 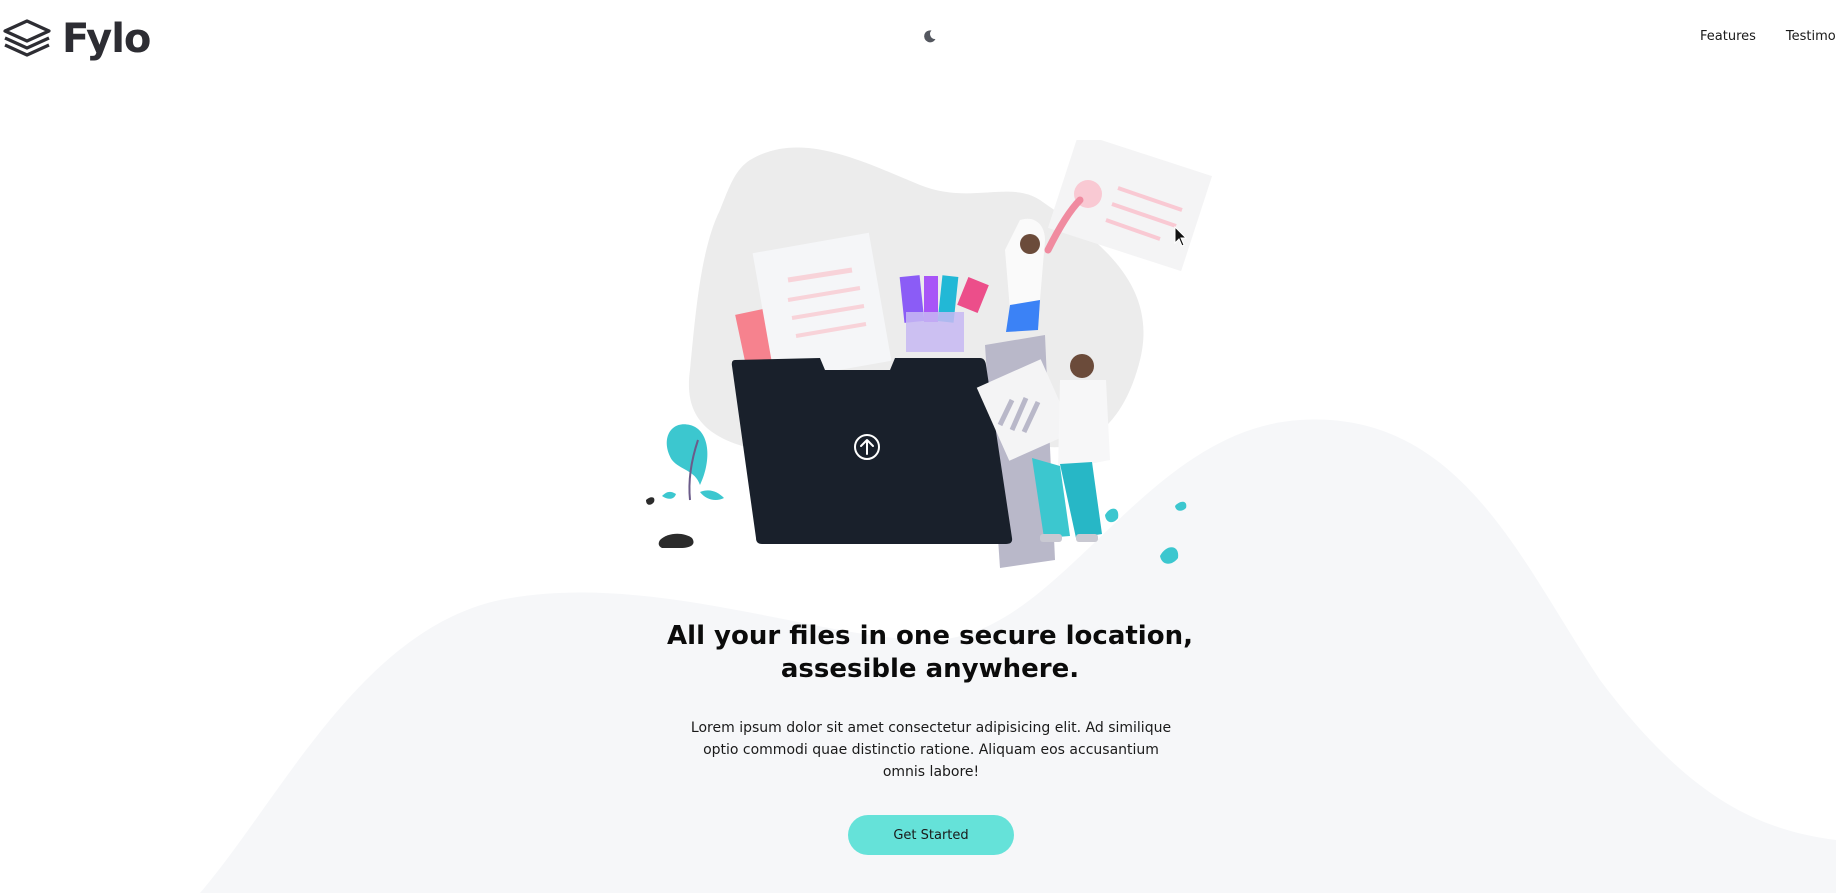 What do you see at coordinates (1728, 36) in the screenshot?
I see `nav-link-features: Features` at bounding box center [1728, 36].